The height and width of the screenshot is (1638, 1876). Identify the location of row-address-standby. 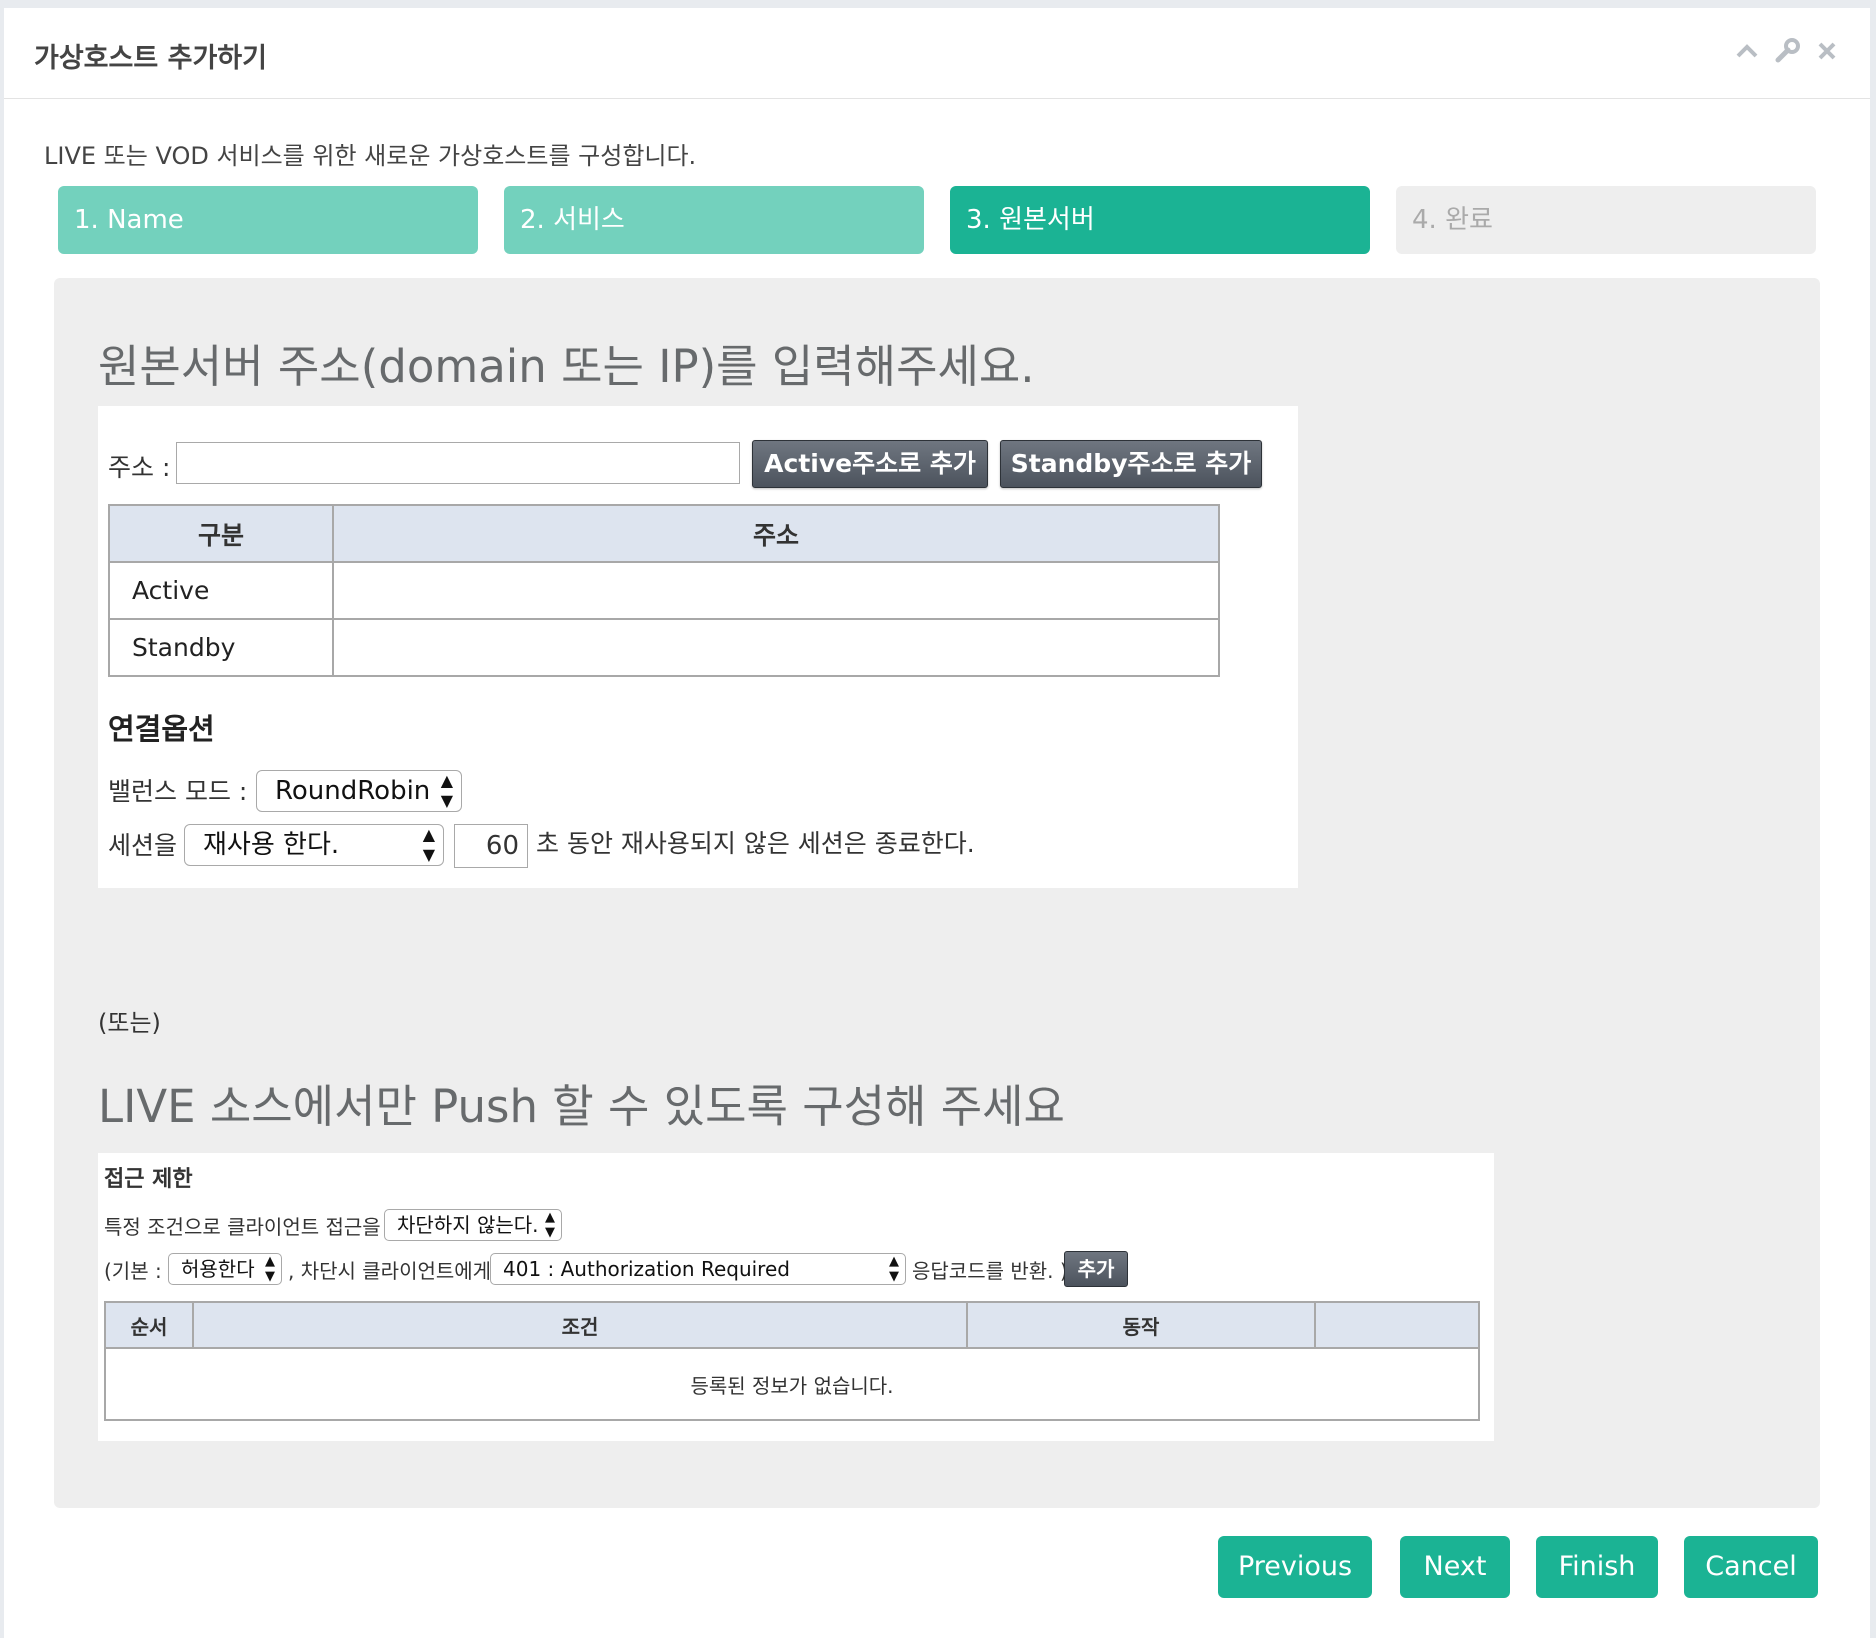
(776, 647).